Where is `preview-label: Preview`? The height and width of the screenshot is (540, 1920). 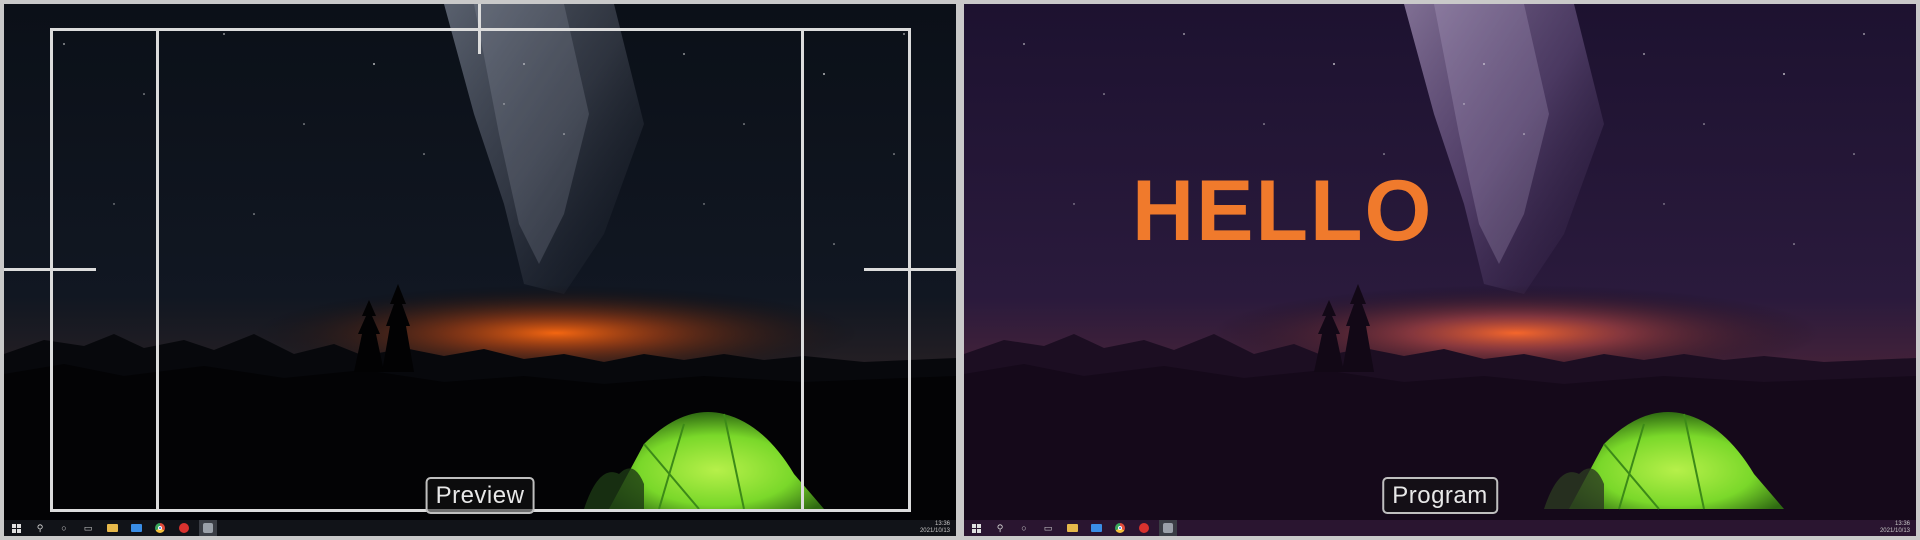 preview-label: Preview is located at coordinates (480, 495).